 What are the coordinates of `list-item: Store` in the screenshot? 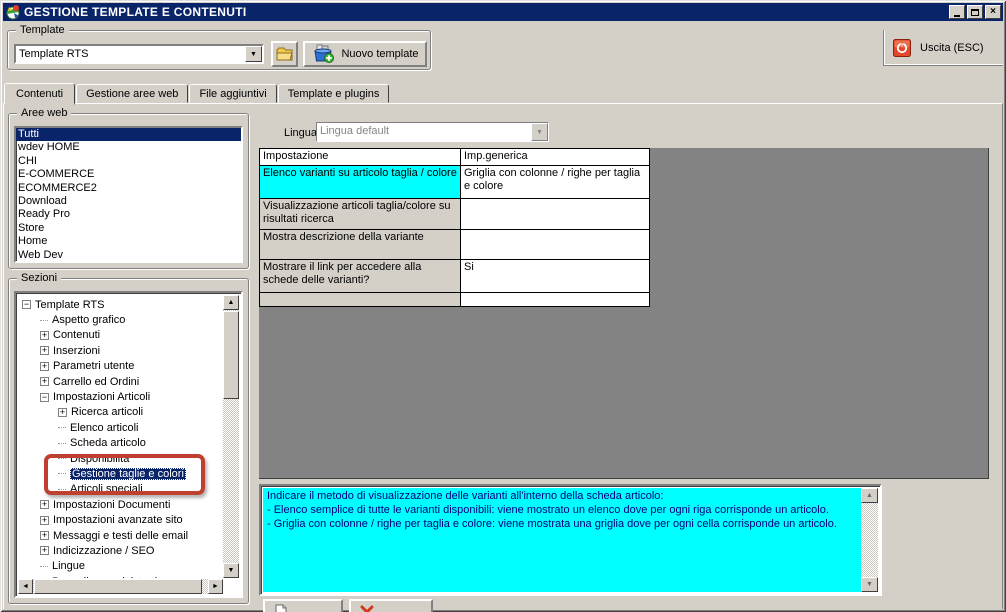 It's located at (128, 228).